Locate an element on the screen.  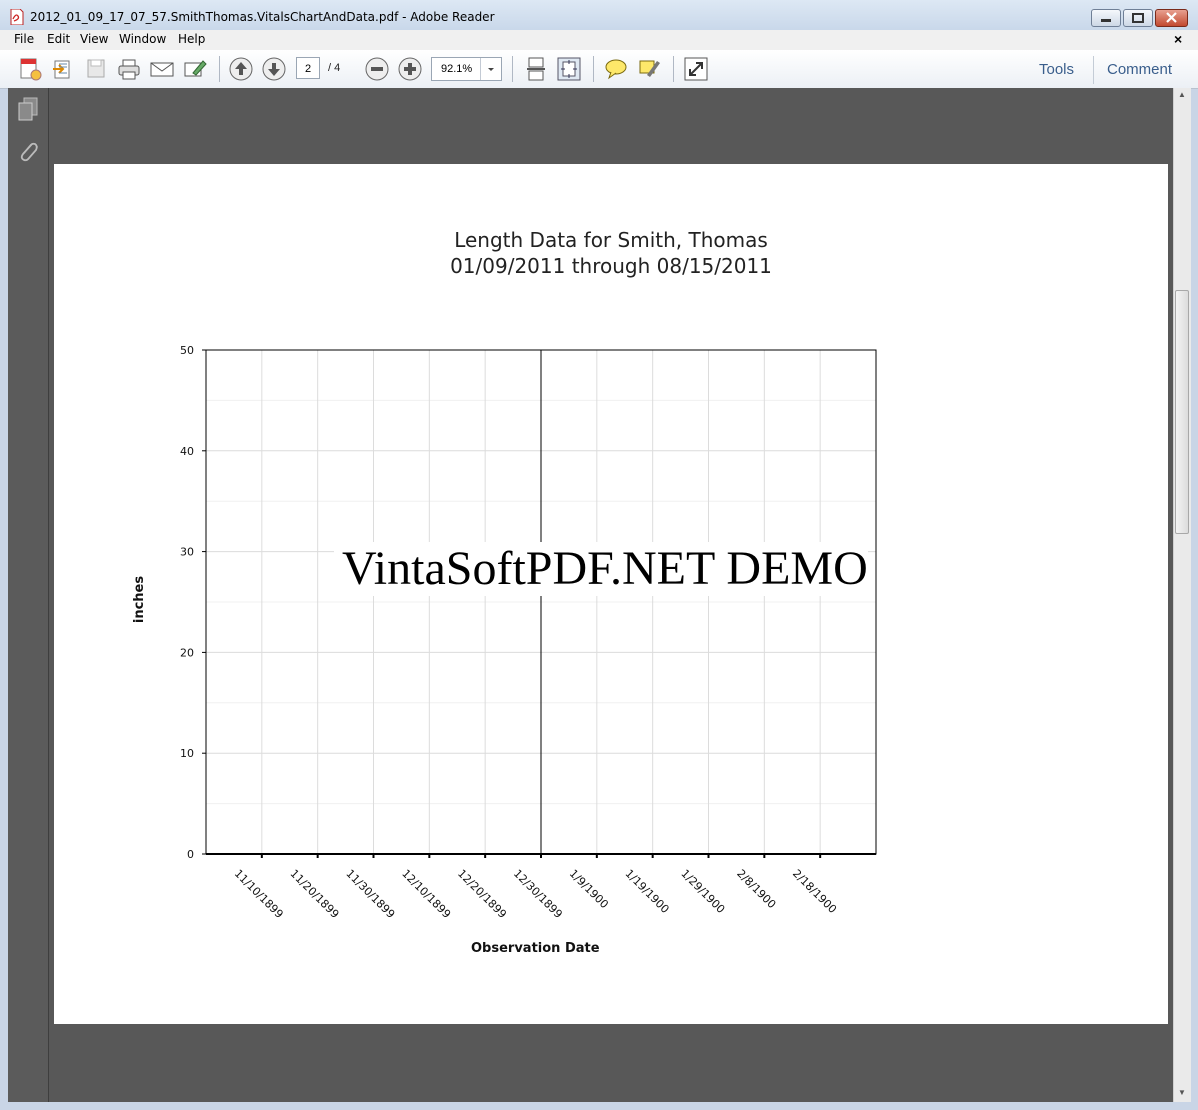
y-tick-label: 10 is located at coordinates (187, 753).